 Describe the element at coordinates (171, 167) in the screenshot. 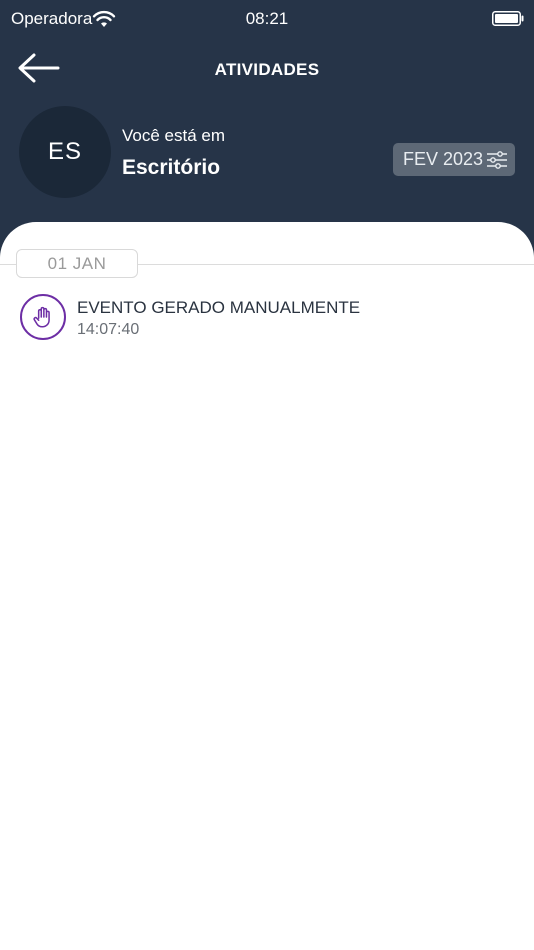

I see `location-name: Escritório` at that location.